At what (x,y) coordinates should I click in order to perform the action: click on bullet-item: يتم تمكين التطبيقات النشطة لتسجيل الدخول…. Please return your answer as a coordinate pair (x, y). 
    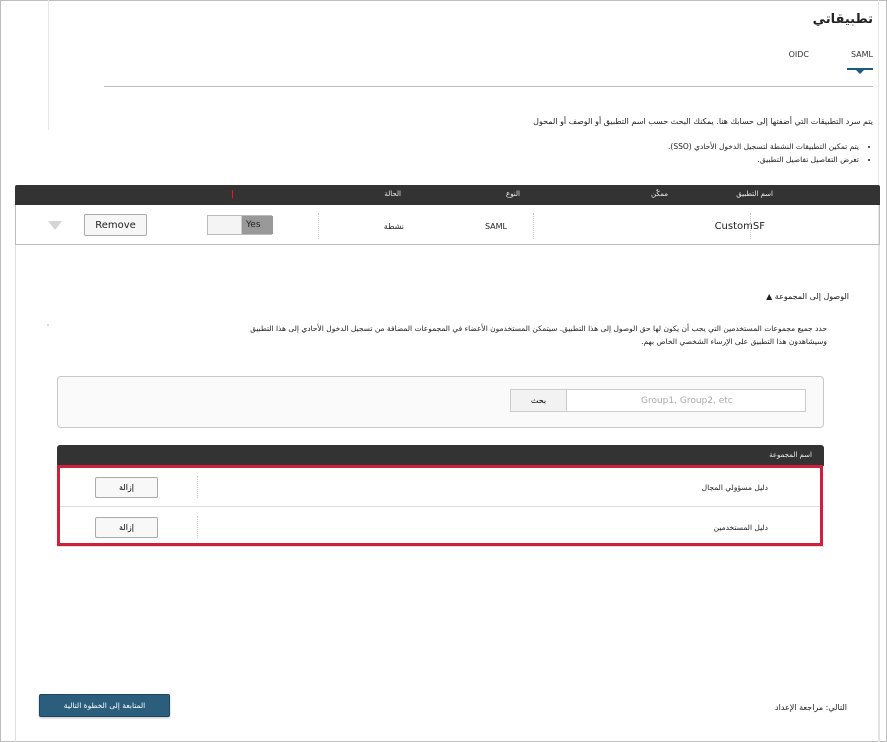
    Looking at the image, I should click on (763, 146).